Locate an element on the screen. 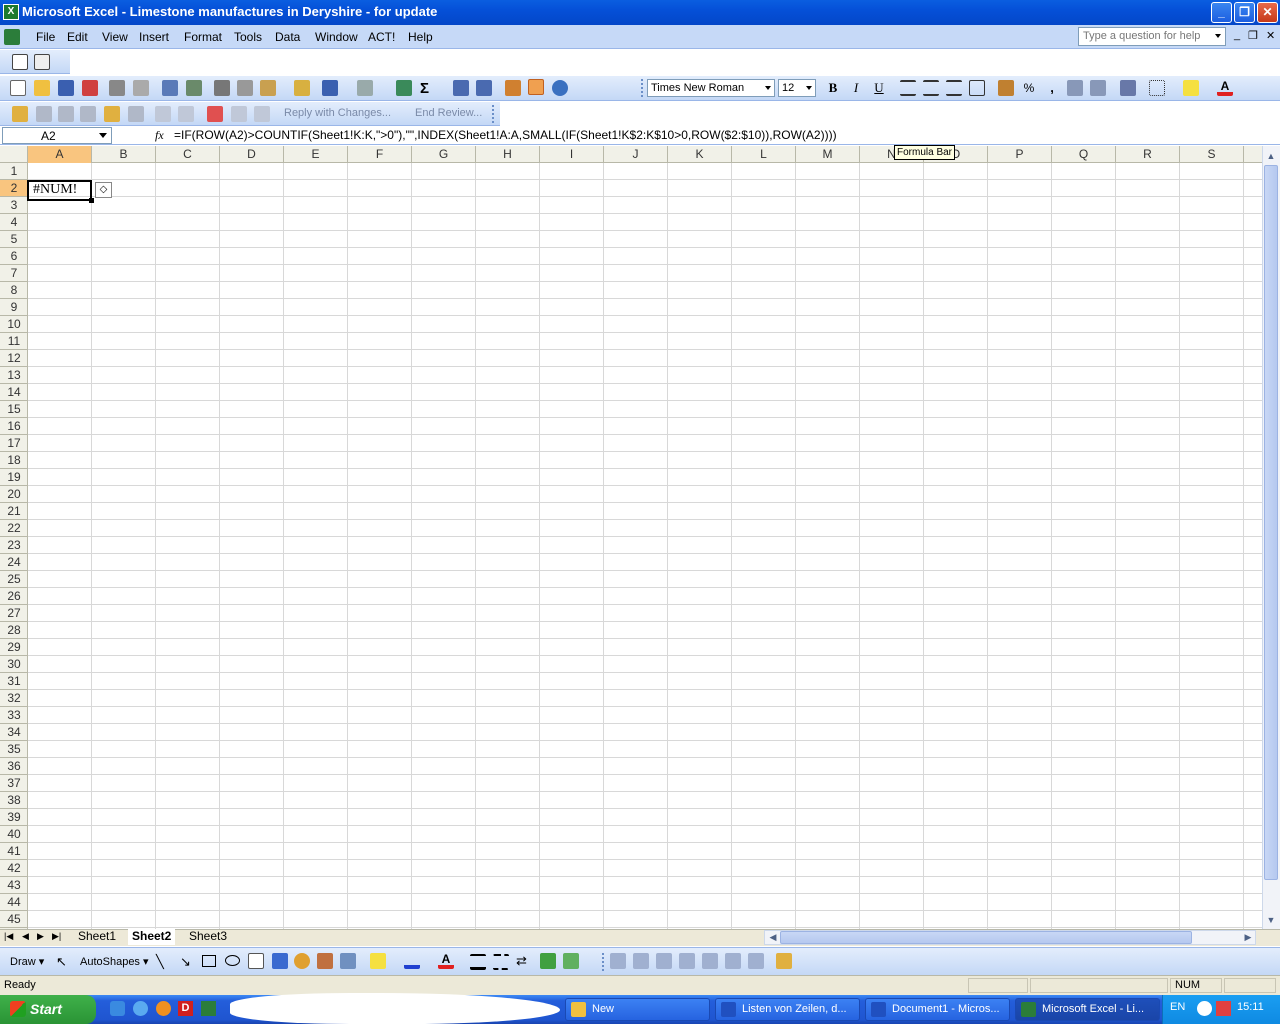 The width and height of the screenshot is (1280, 1024). column-header-b: B is located at coordinates (124, 154).